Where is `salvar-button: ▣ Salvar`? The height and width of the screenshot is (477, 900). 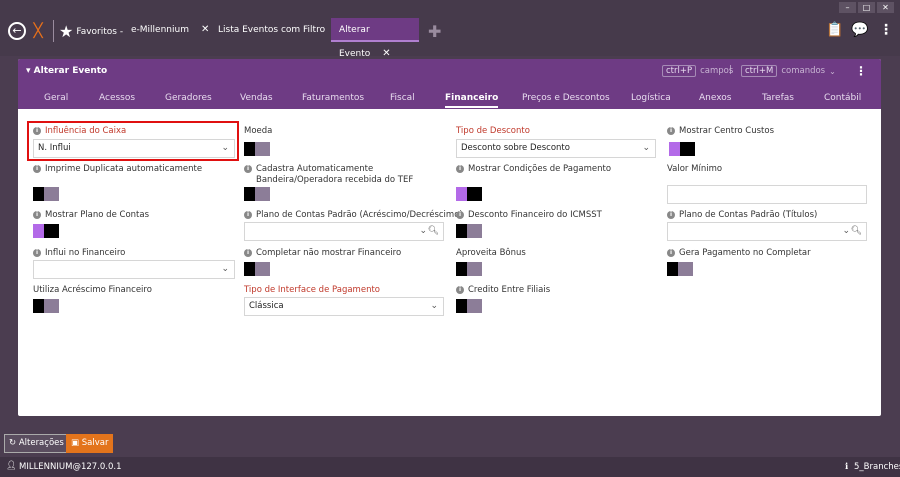
salvar-button: ▣ Salvar is located at coordinates (90, 443).